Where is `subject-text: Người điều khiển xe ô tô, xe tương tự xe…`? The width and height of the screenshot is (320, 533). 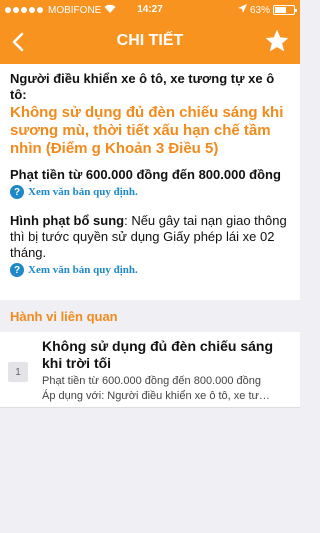 subject-text: Người điều khiển xe ô tô, xe tương tự xe… is located at coordinates (142, 86).